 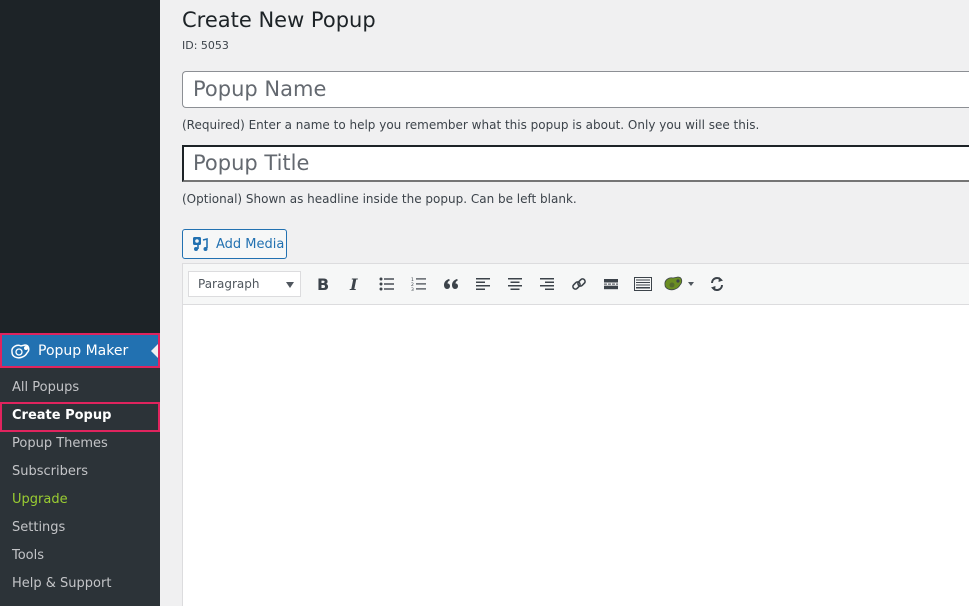 What do you see at coordinates (412, 289) in the screenshot?
I see `svg-text: 3` at bounding box center [412, 289].